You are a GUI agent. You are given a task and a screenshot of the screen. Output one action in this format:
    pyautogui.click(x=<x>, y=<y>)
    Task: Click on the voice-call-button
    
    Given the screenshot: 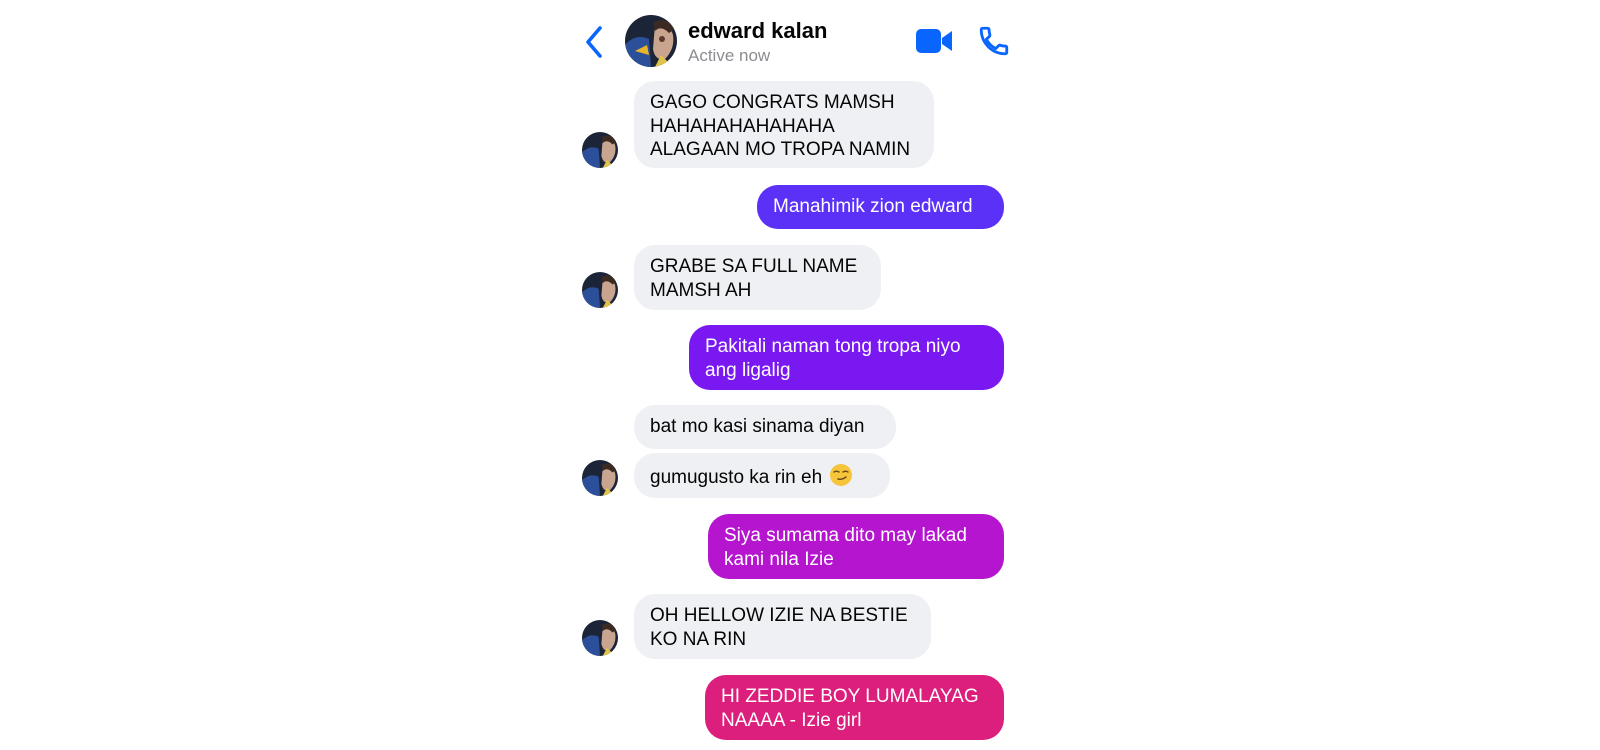 What is the action you would take?
    pyautogui.click(x=994, y=41)
    